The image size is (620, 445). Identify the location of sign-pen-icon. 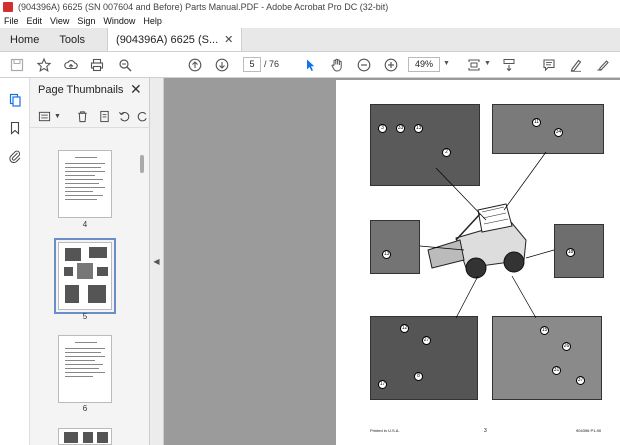
(603, 65).